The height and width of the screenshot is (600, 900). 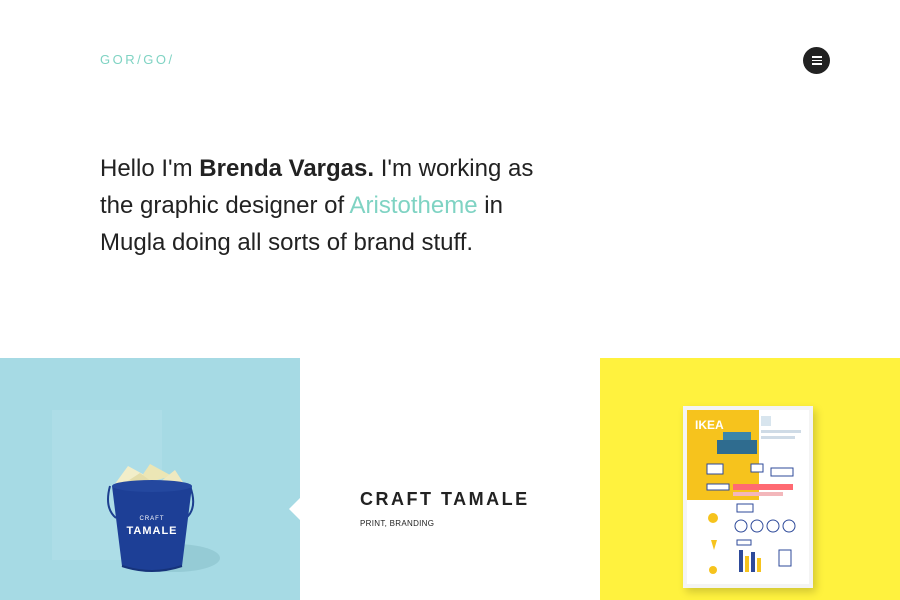 I want to click on project-title: CRAFT TAMALE, so click(x=445, y=499).